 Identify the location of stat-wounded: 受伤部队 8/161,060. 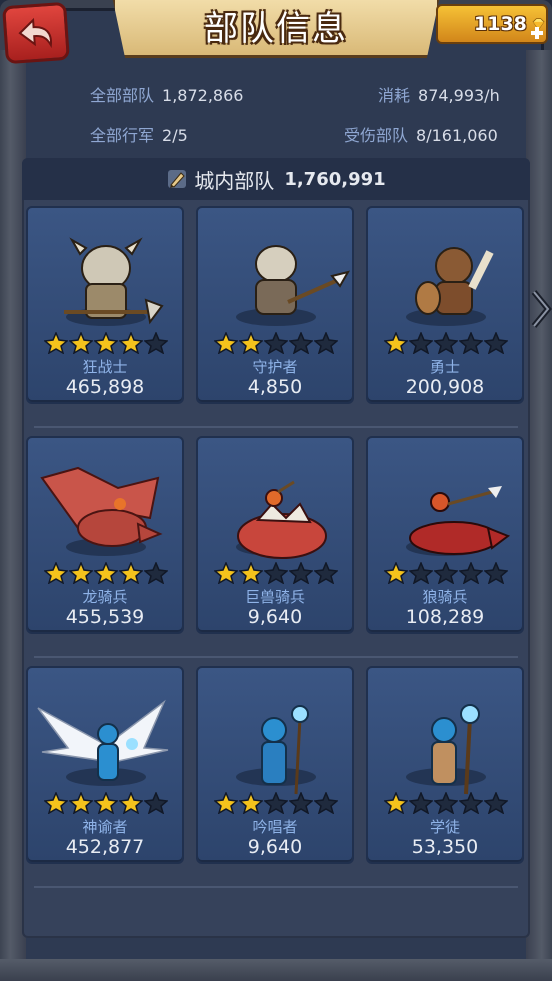
(421, 134).